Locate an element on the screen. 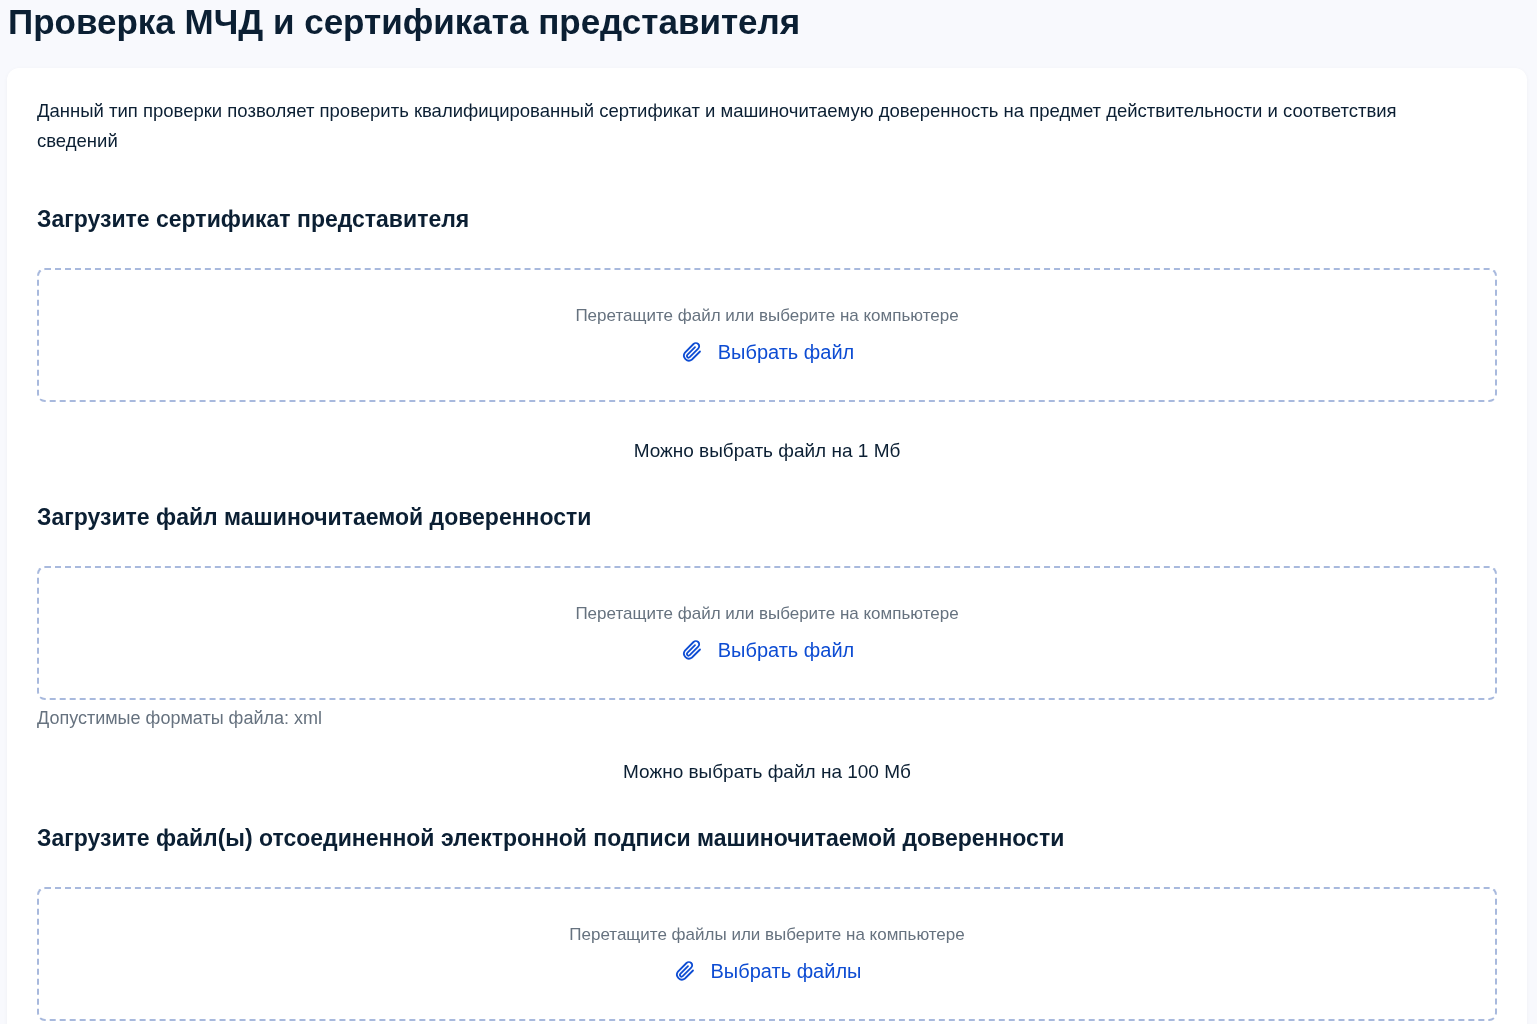 The height and width of the screenshot is (1024, 1537). page-title: Проверка МЧД и сертификата представителя is located at coordinates (405, 22).